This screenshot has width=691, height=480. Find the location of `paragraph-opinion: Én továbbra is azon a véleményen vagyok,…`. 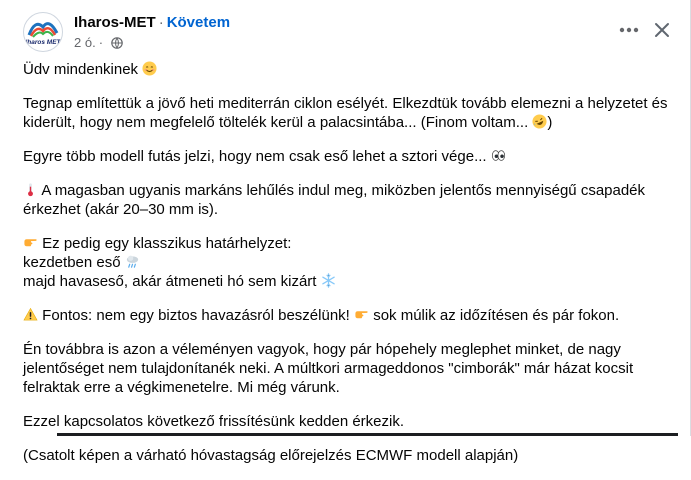

paragraph-opinion: Én továbbra is azon a véleményen vagyok,… is located at coordinates (348, 368).